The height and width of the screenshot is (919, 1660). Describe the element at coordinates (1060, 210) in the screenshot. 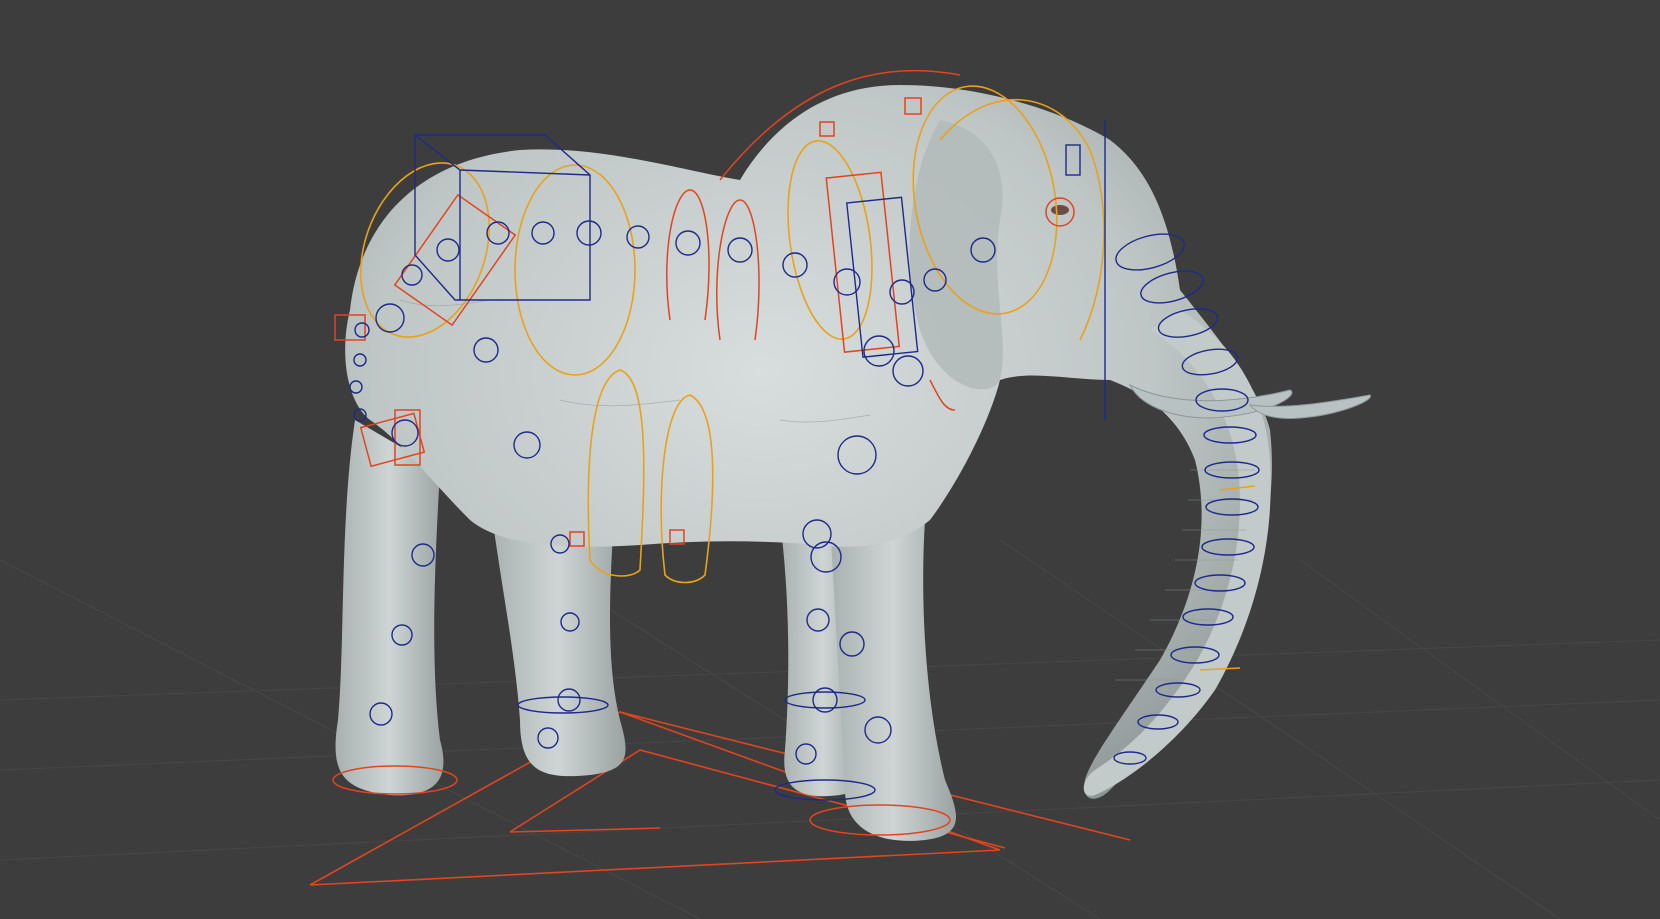

I see `elephant-eye` at that location.